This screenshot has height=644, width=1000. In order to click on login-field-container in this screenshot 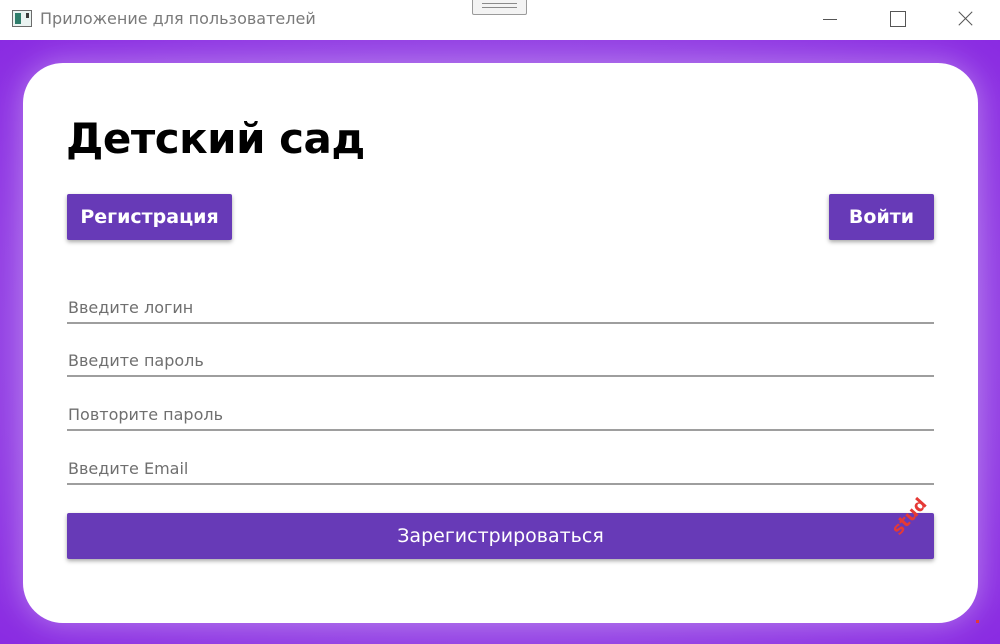, I will do `click(500, 306)`.